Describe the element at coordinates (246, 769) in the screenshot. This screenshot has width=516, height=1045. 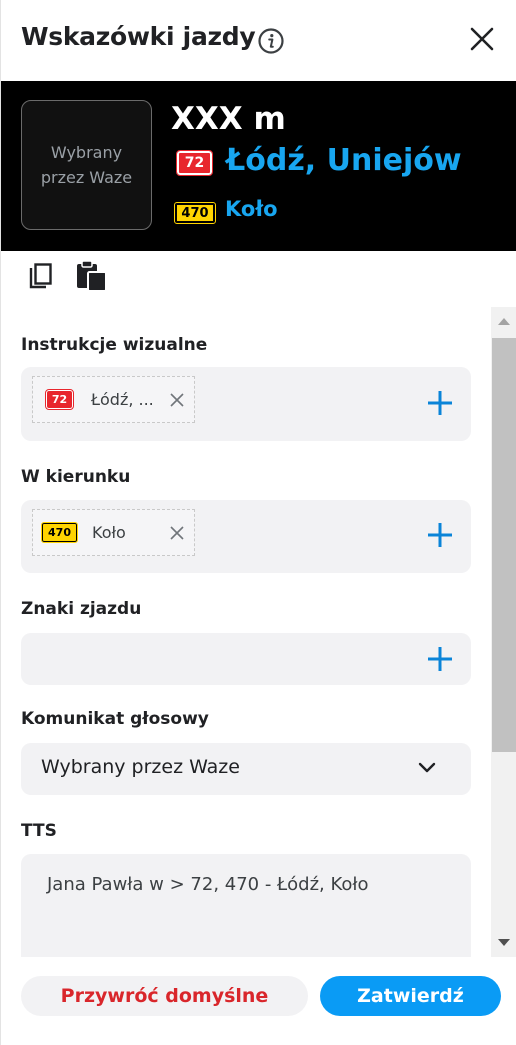
I see `voice-prompt-select: Wybrany przez Waze` at that location.